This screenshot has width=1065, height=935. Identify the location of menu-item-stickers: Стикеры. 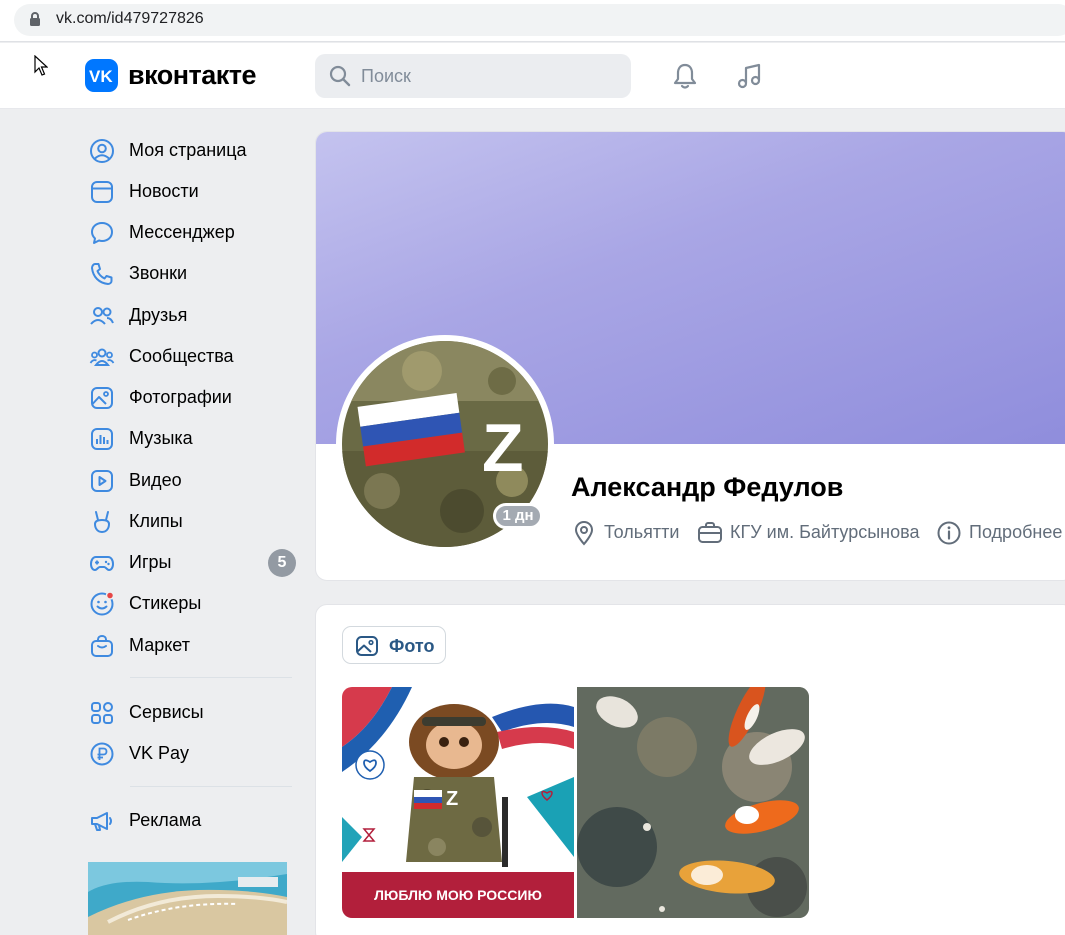
(192, 604).